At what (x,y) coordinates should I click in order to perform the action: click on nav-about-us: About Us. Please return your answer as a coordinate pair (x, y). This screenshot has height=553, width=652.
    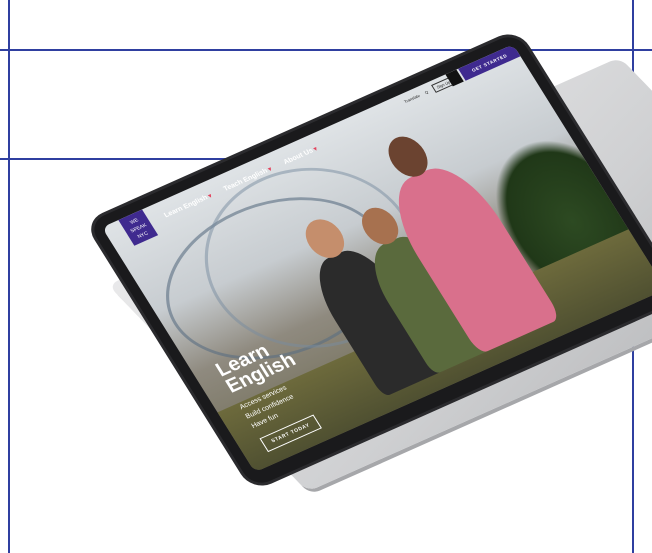
    Looking at the image, I should click on (300, 156).